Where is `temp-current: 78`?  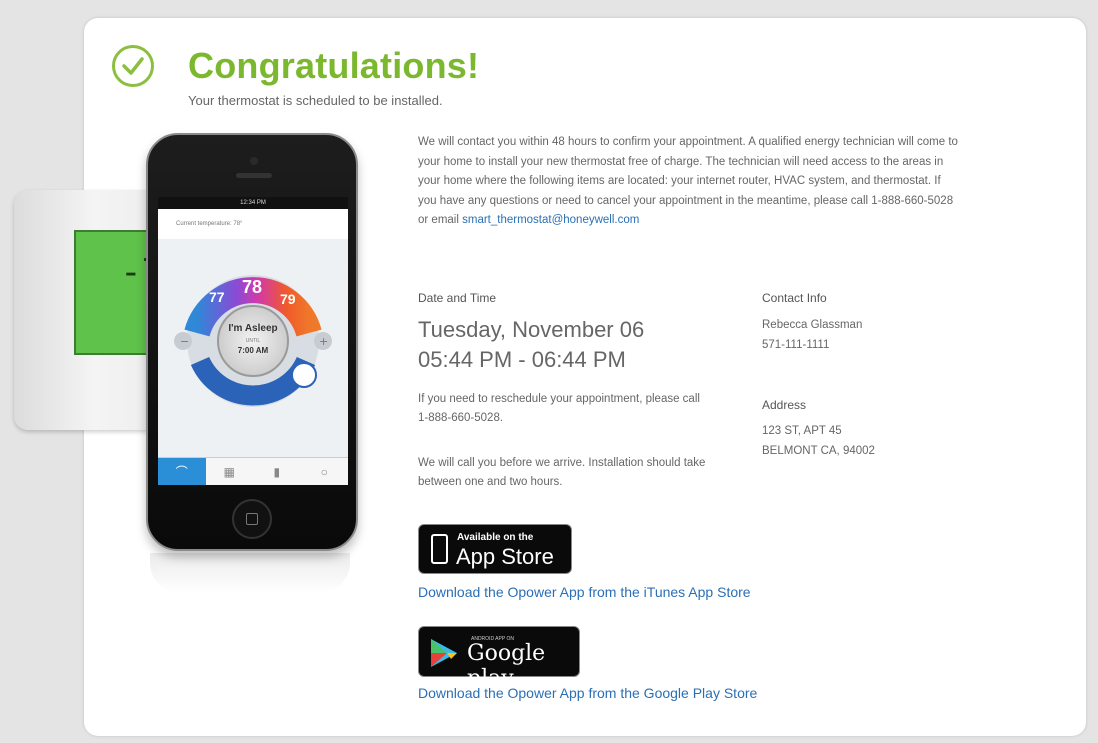
temp-current: 78 is located at coordinates (252, 287).